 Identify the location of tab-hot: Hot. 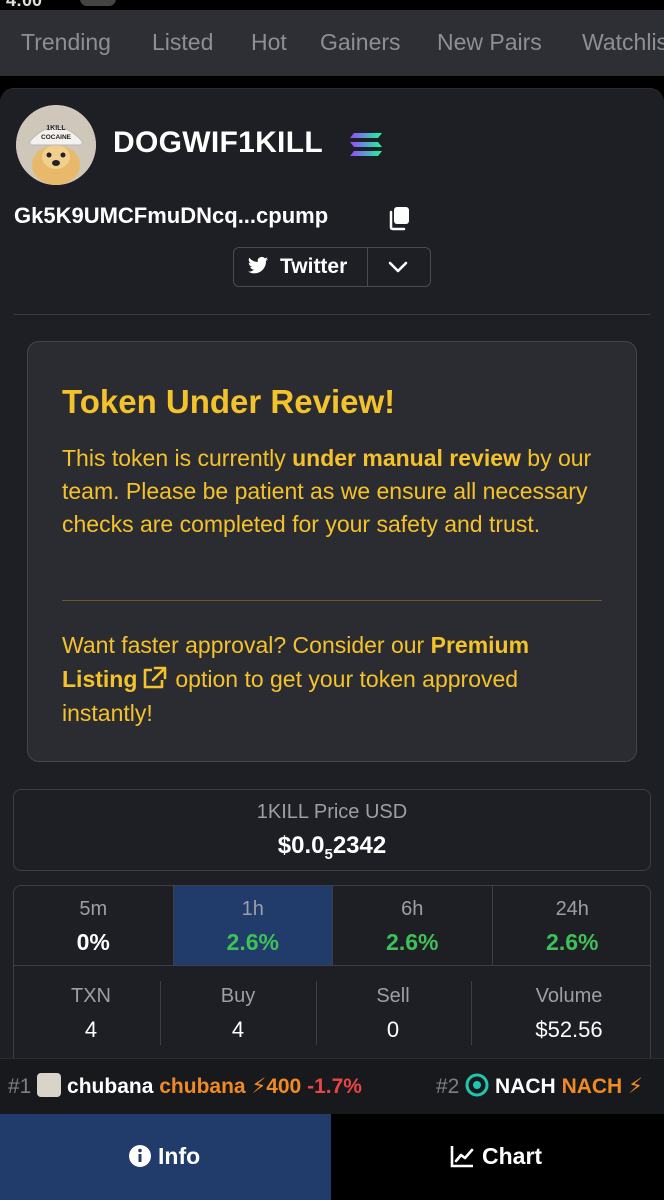
(269, 42).